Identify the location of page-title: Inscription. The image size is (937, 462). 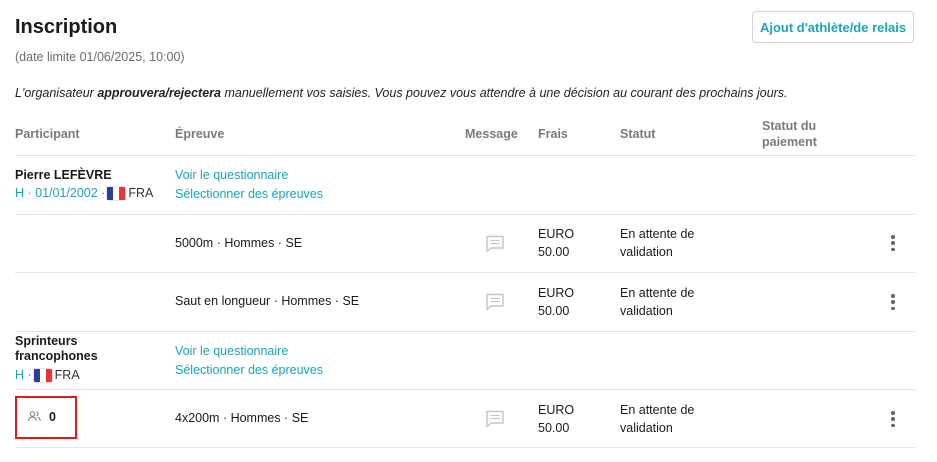
(66, 27).